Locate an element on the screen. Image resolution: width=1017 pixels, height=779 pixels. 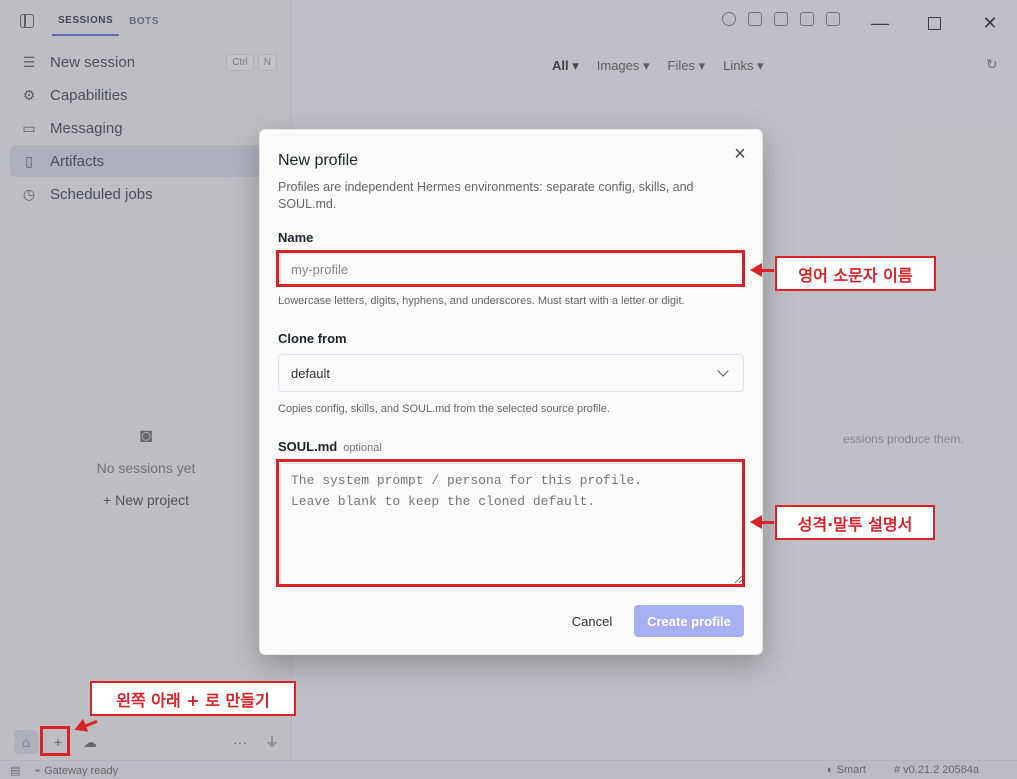
name-arrow is located at coordinates (762, 270).